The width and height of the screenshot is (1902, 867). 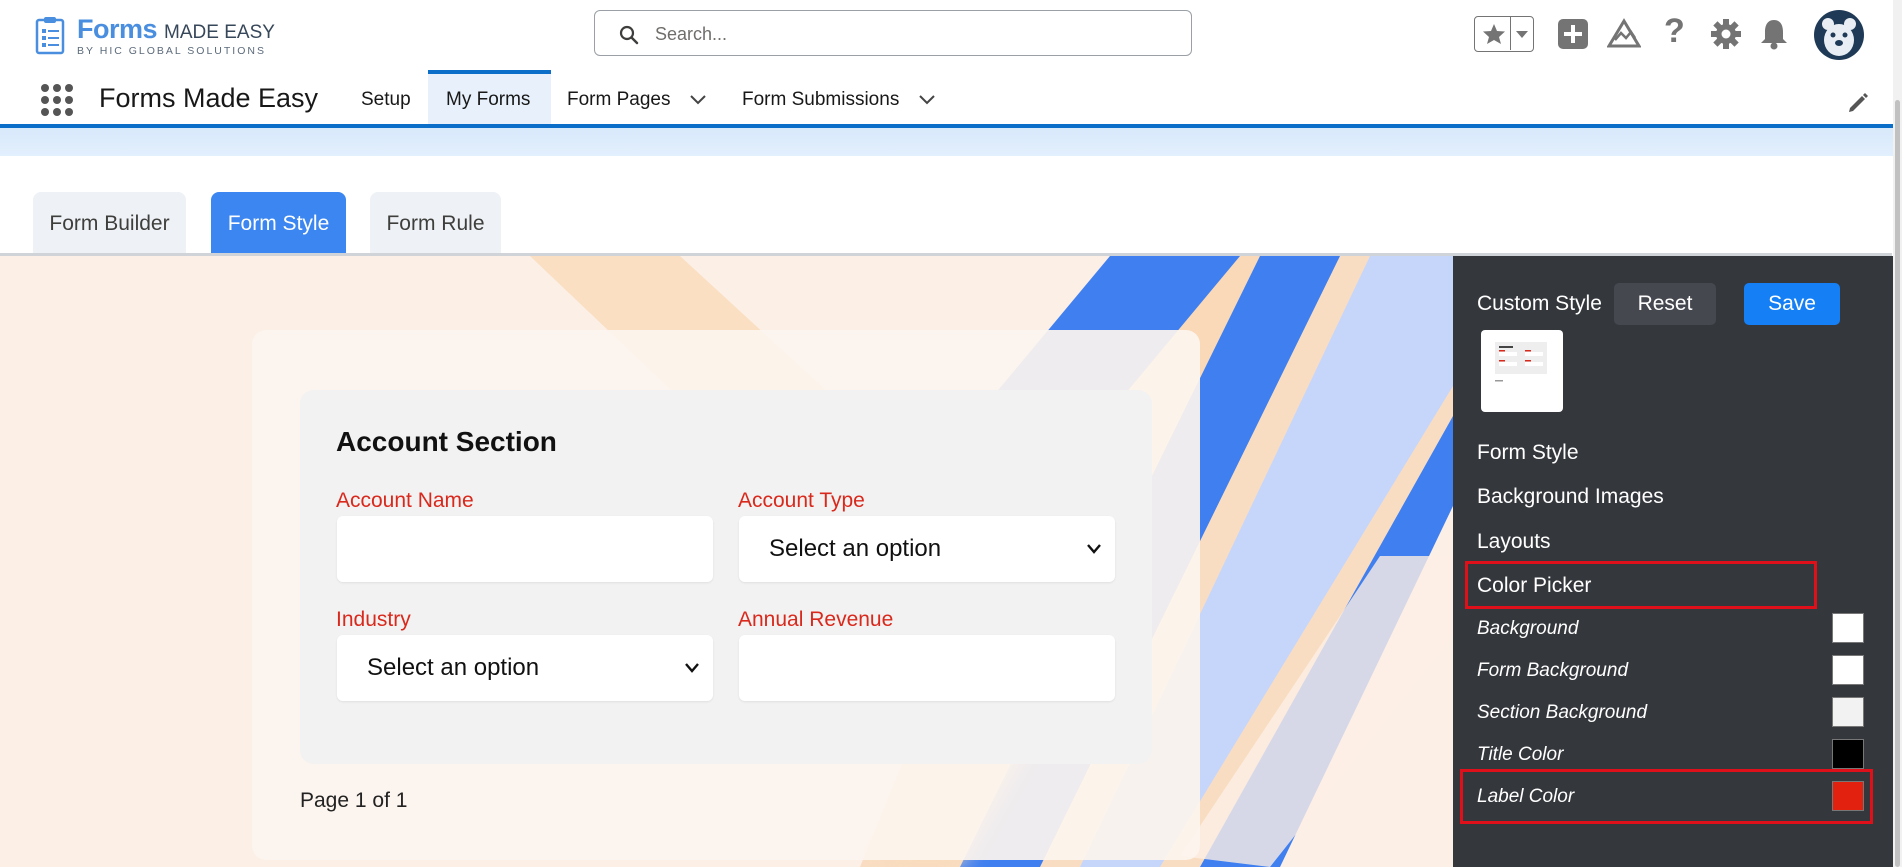 What do you see at coordinates (435, 223) in the screenshot?
I see `tab-form-rule: Form Rule` at bounding box center [435, 223].